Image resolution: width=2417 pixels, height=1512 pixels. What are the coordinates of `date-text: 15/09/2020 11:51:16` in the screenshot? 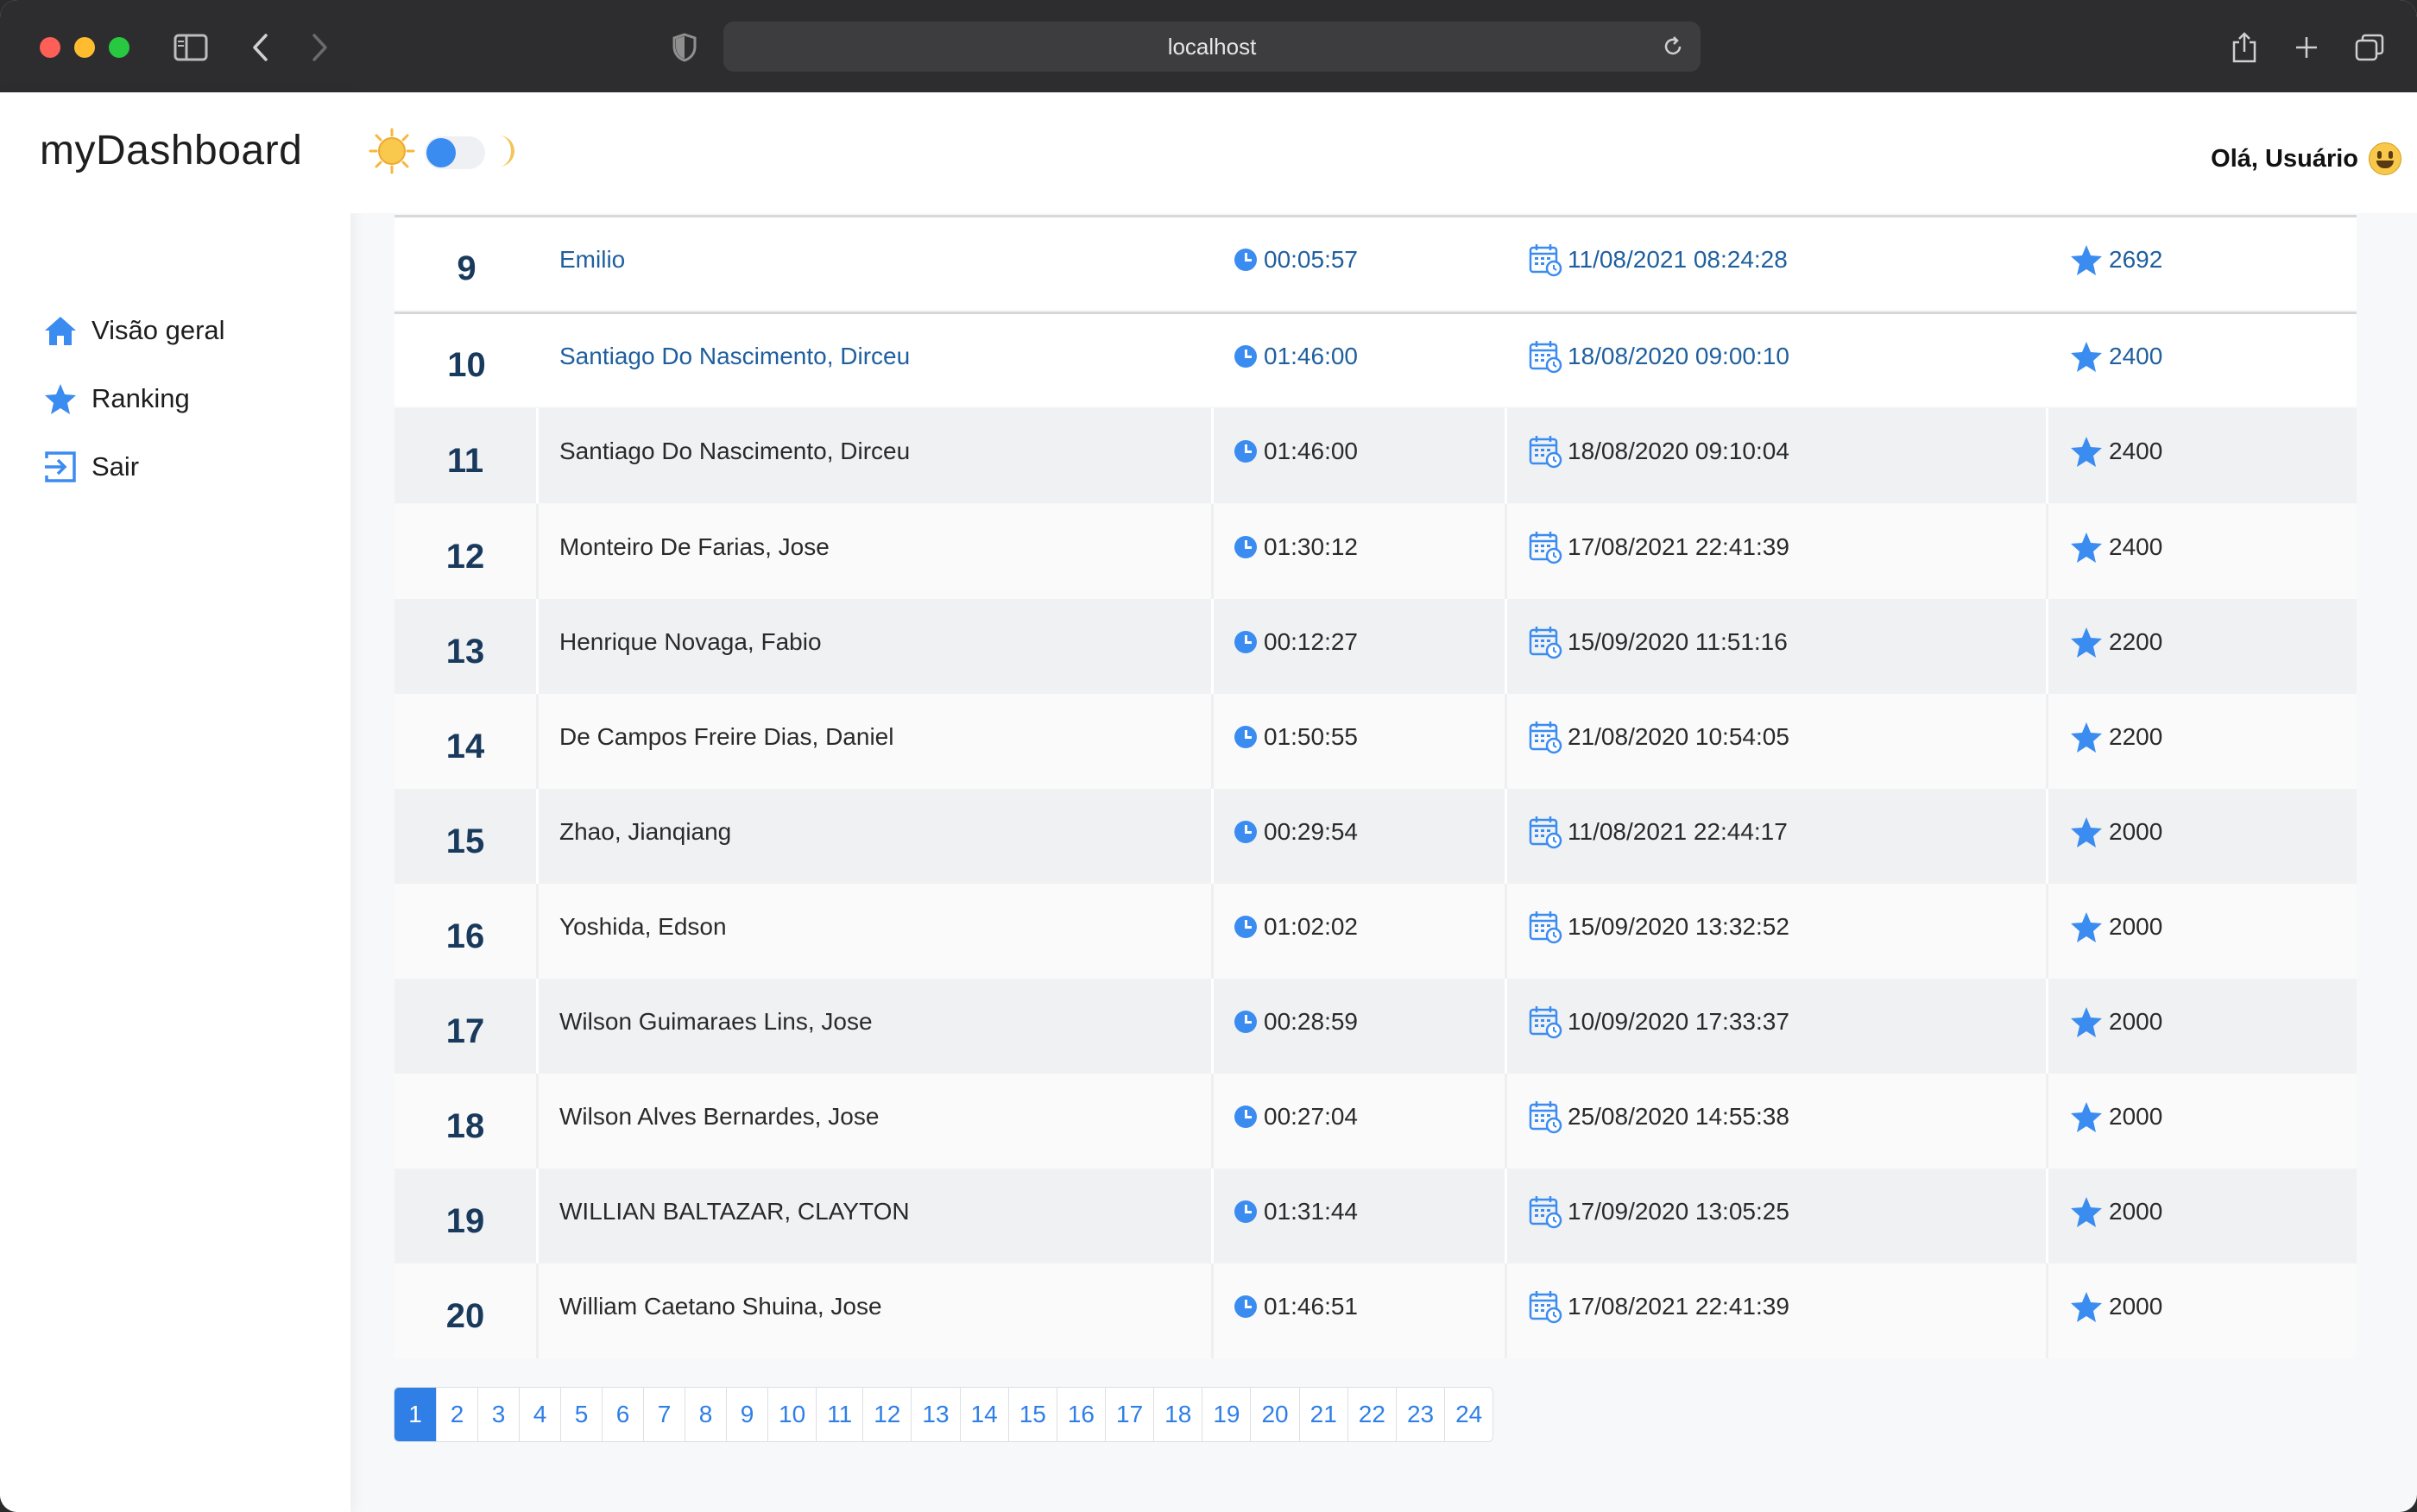 It's located at (1678, 641).